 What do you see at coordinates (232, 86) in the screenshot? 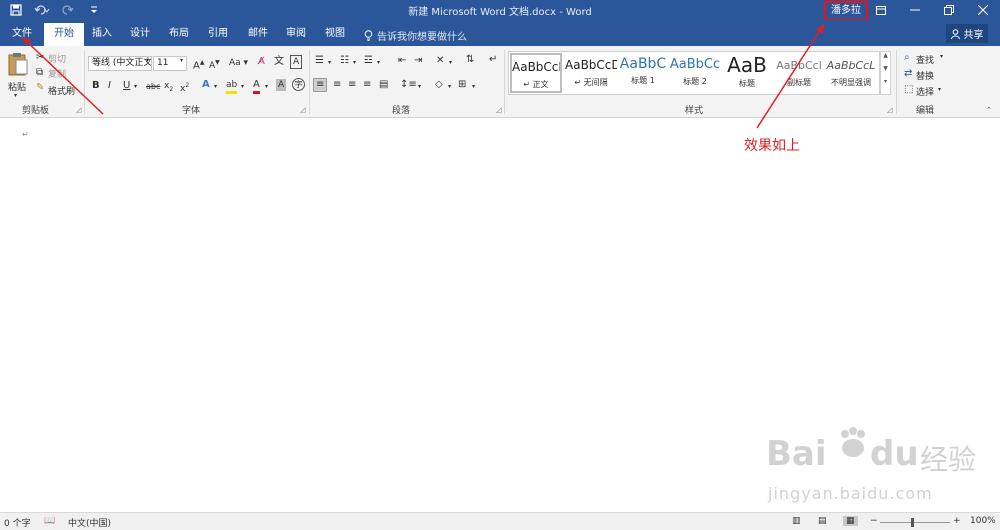
I see `highlight-icon: ab` at bounding box center [232, 86].